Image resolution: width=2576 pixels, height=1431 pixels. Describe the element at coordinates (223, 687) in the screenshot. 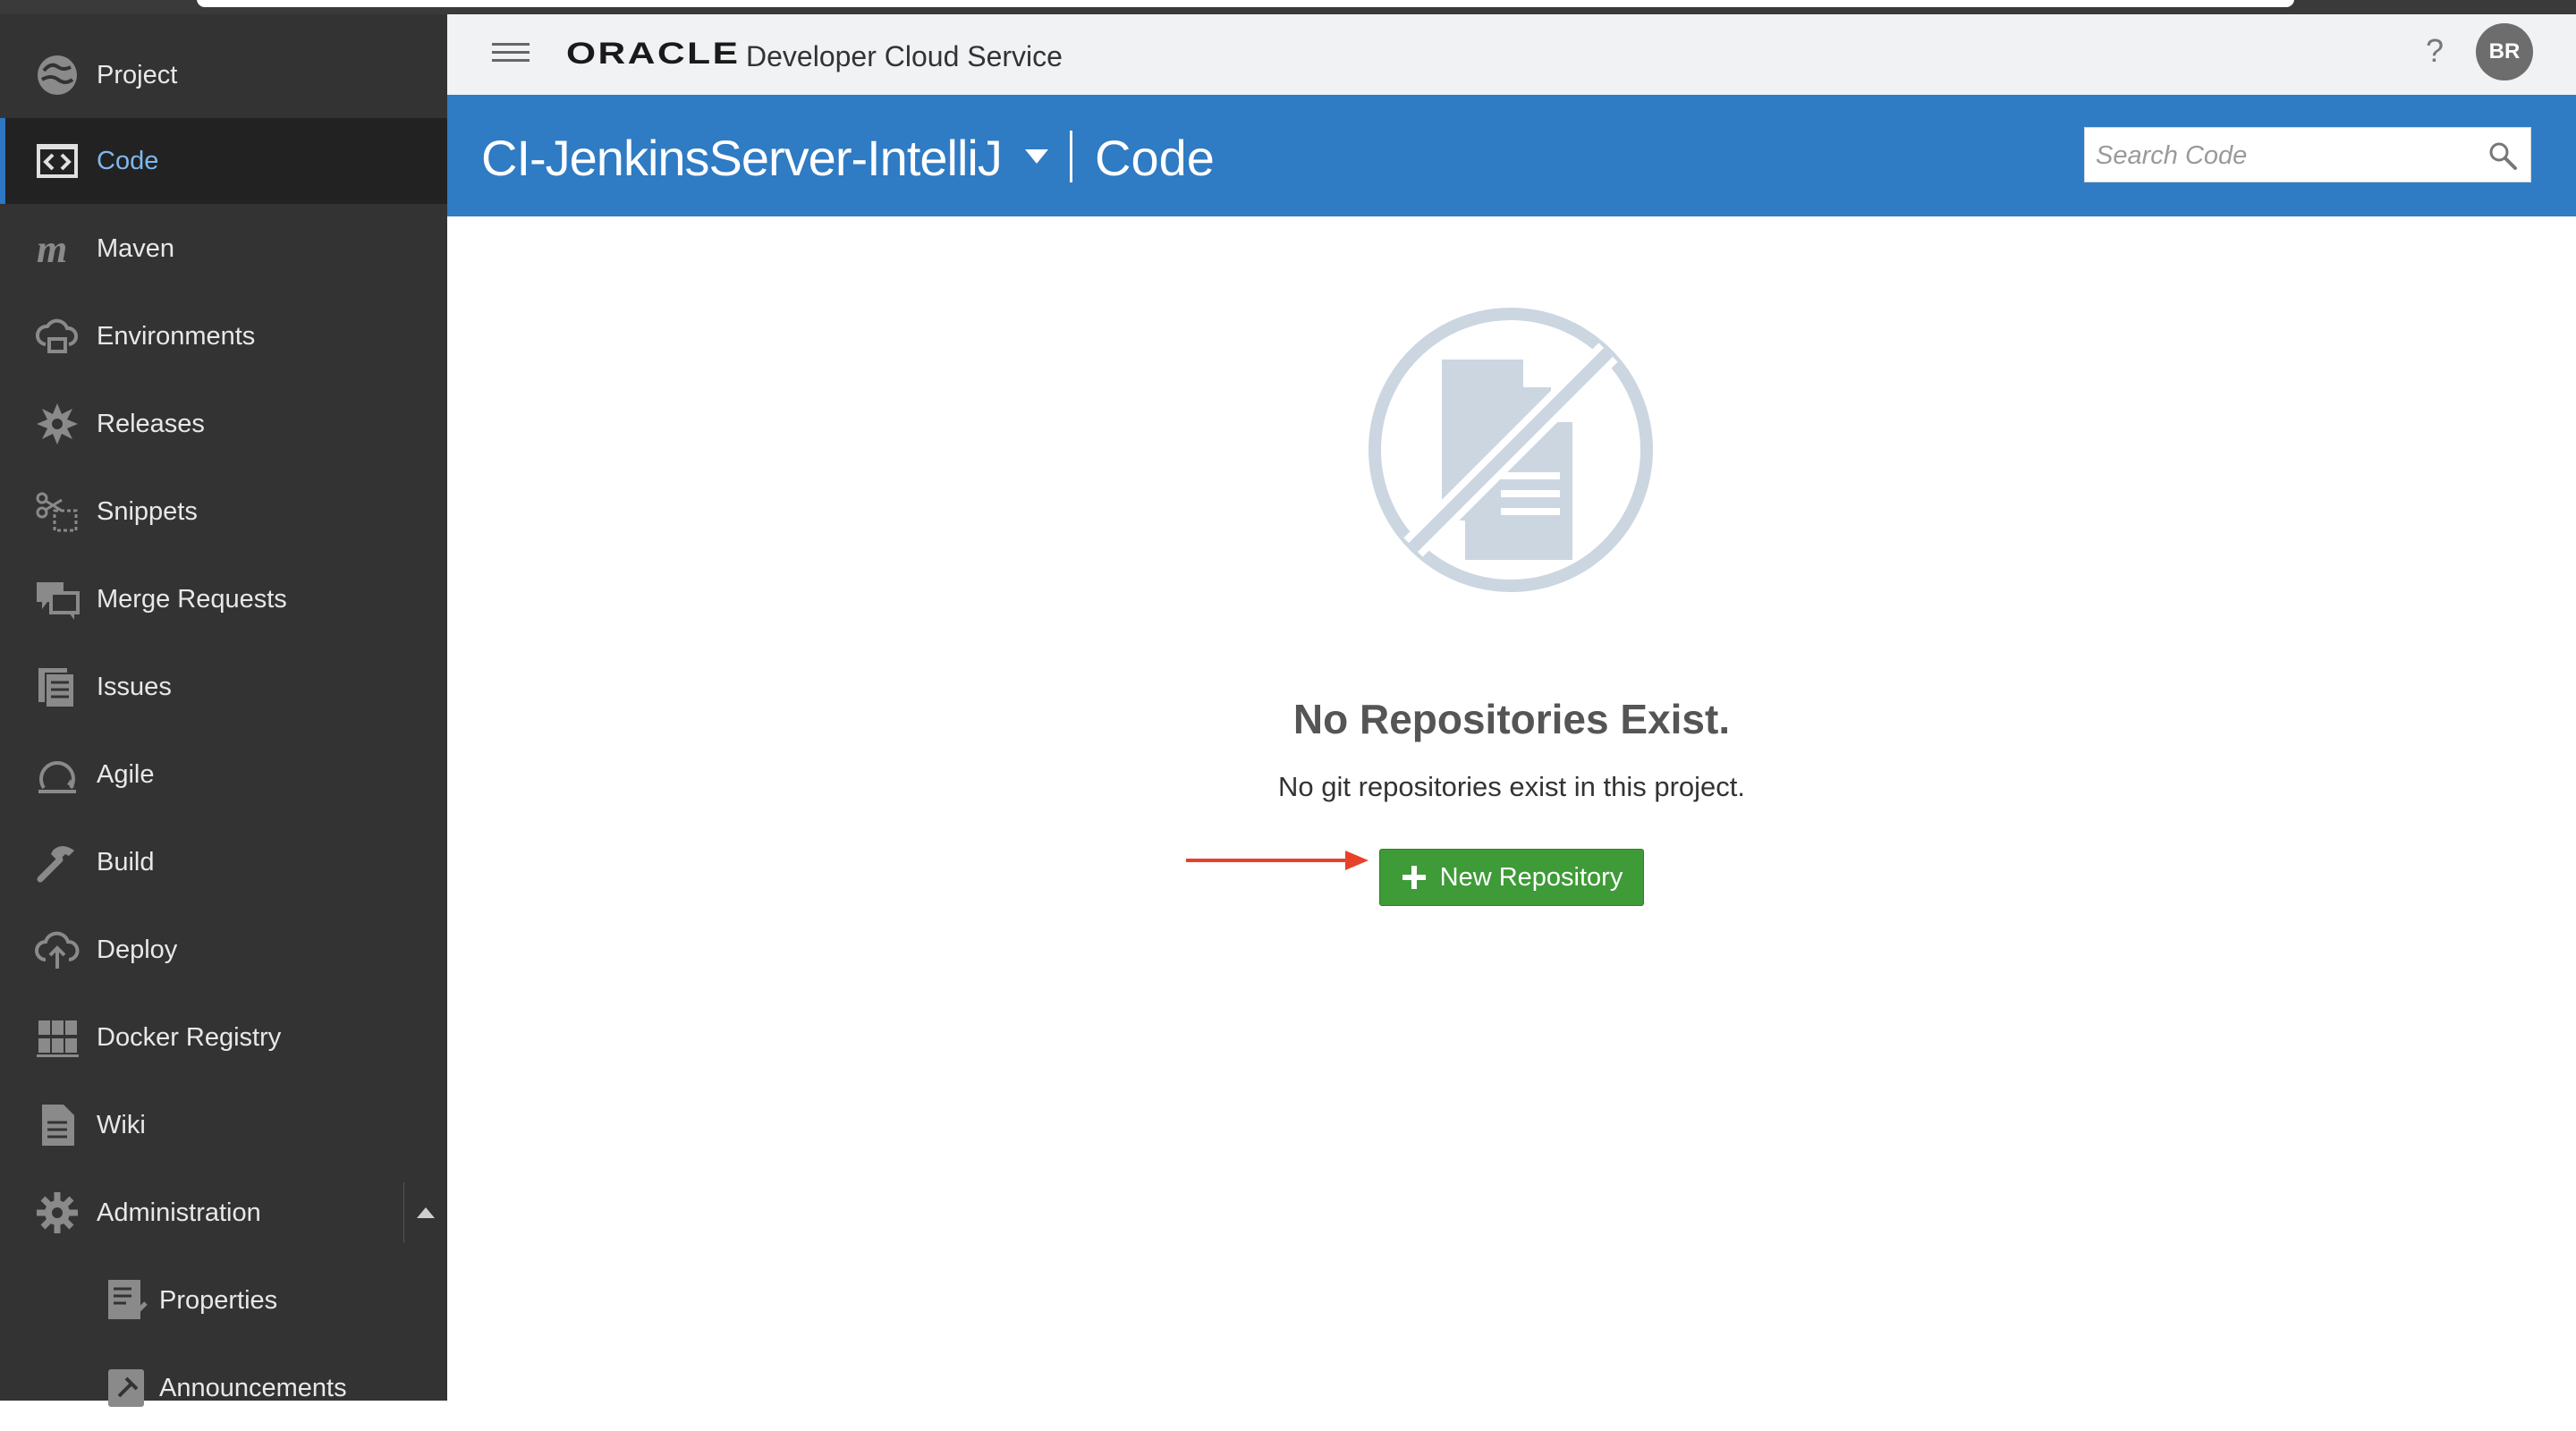

I see `sidebar-item-issues: Issues` at that location.